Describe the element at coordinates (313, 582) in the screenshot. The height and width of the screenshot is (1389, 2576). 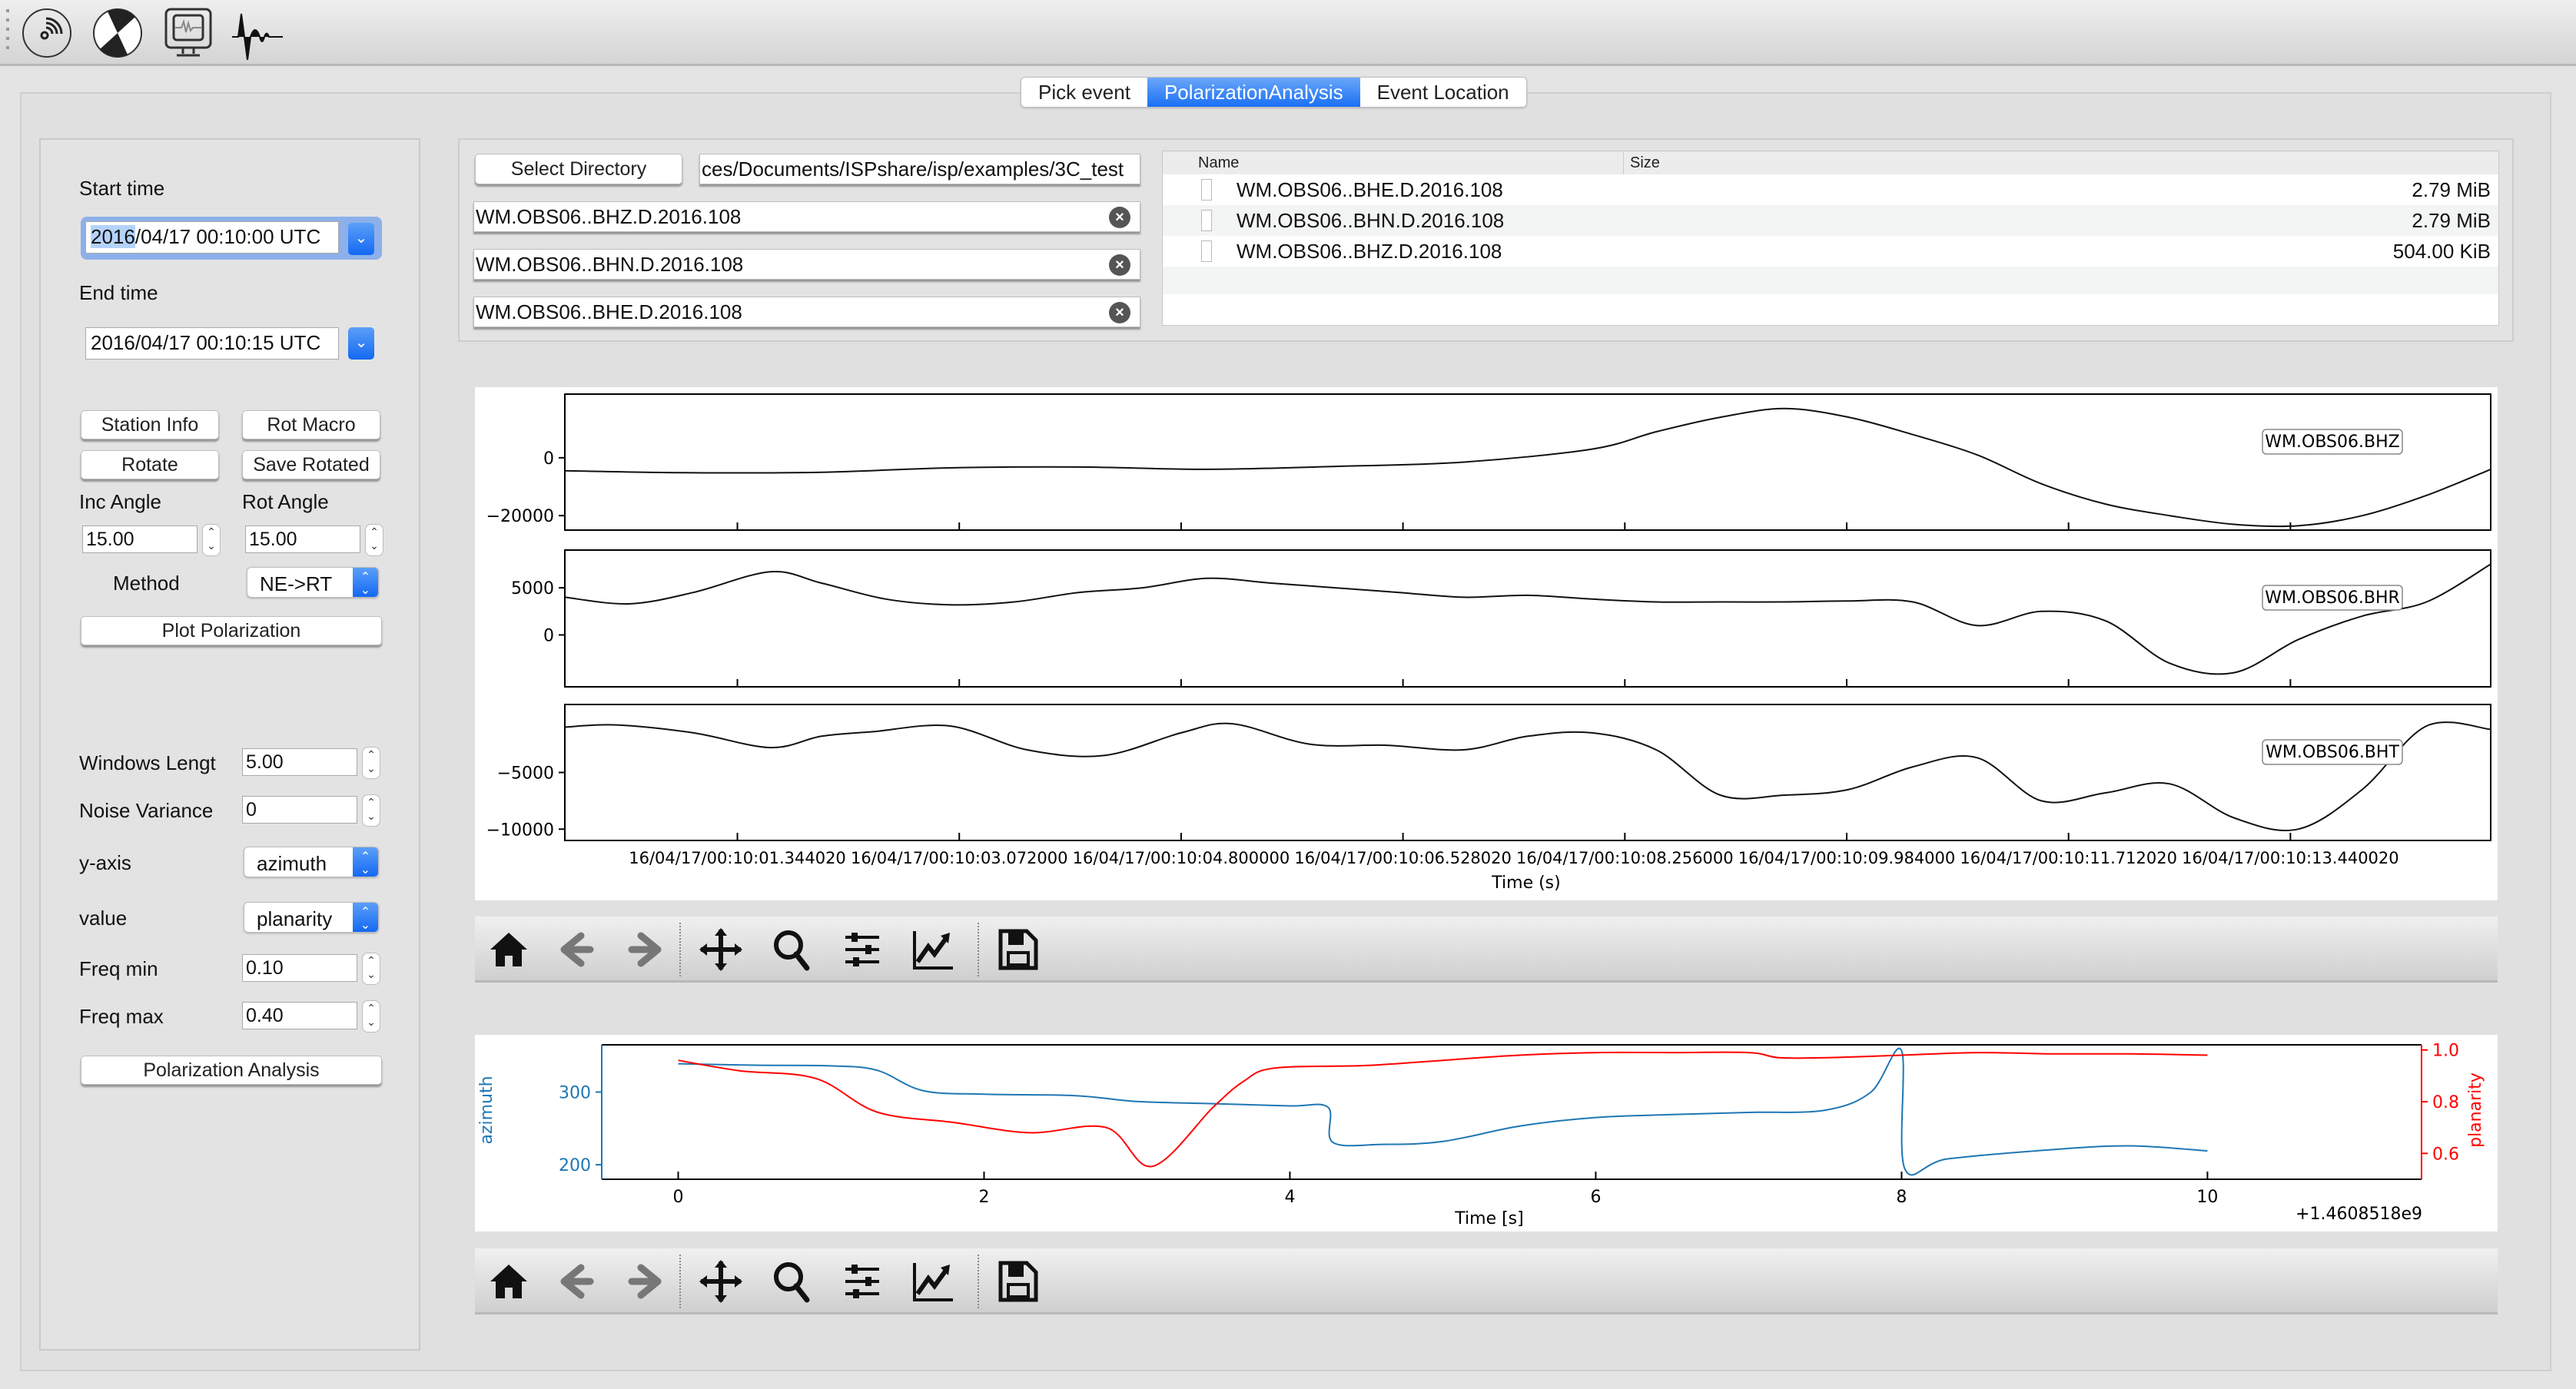
I see `method-select: NE->RT ⌃ ⌄` at that location.